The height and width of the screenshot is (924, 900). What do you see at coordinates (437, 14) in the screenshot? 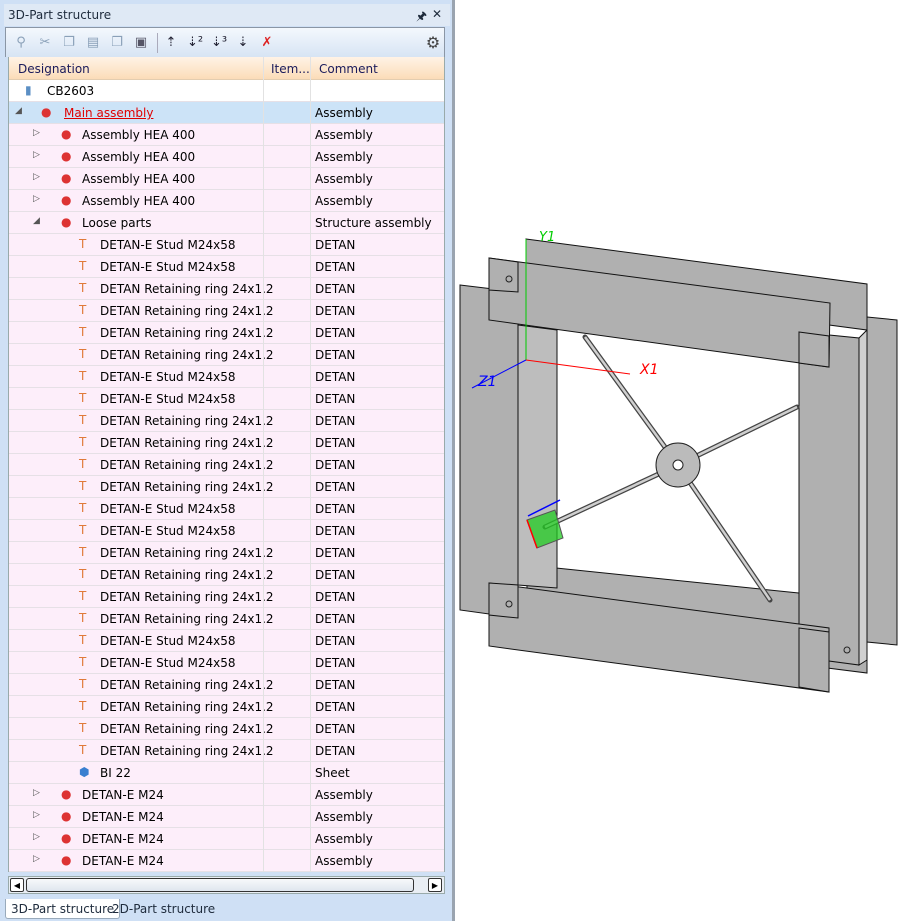
I see `close-icon: ✕` at bounding box center [437, 14].